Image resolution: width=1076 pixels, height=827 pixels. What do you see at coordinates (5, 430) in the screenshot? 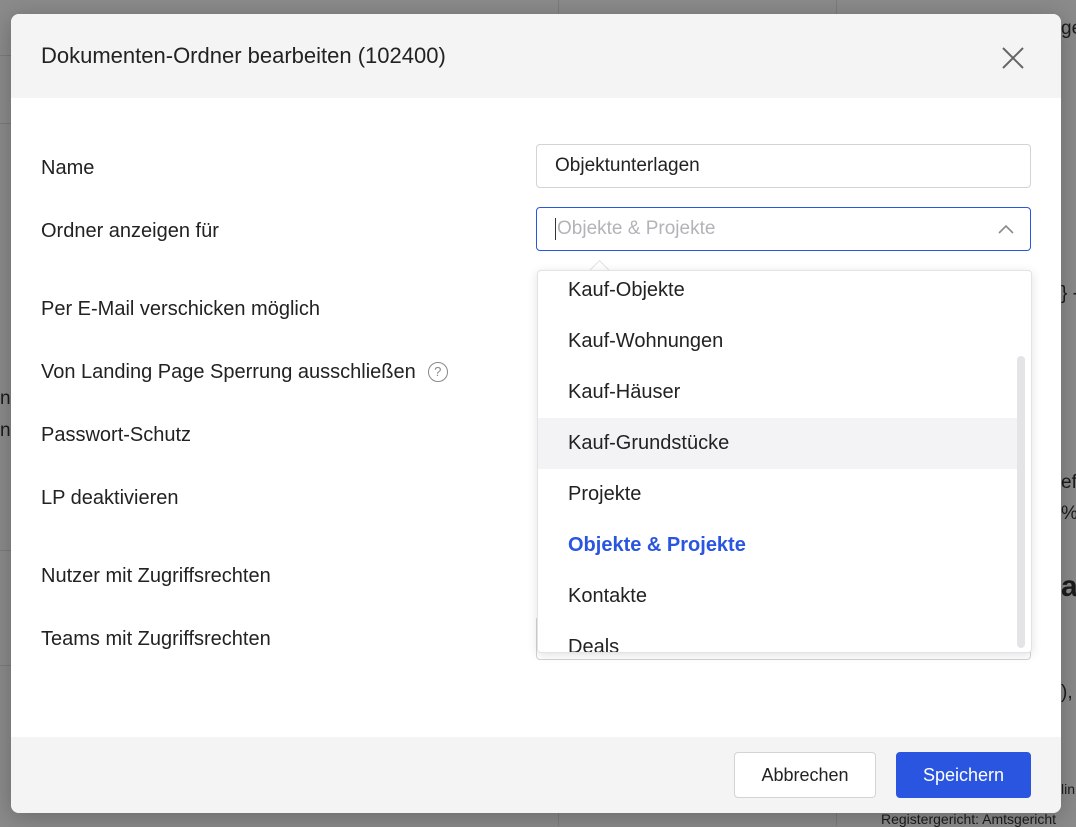
I see `background-text: na` at bounding box center [5, 430].